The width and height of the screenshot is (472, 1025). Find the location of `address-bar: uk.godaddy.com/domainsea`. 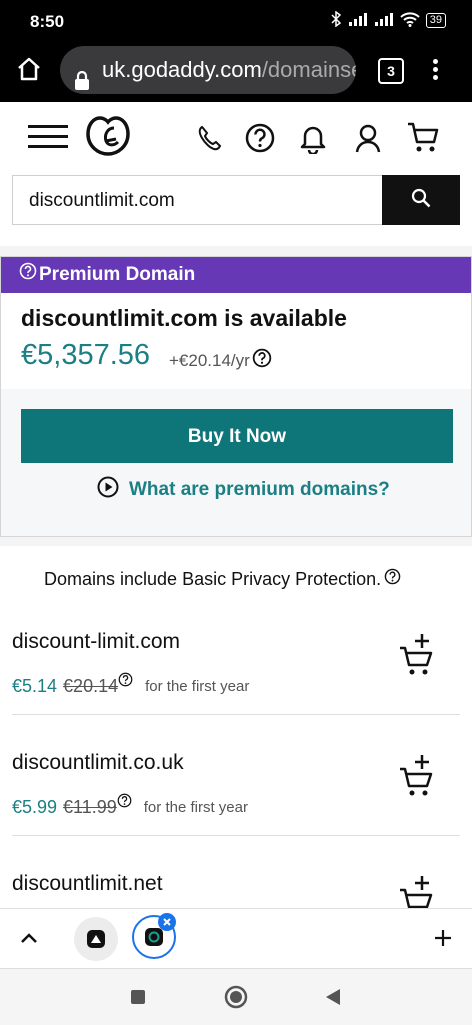

address-bar: uk.godaddy.com/domainsea is located at coordinates (208, 70).